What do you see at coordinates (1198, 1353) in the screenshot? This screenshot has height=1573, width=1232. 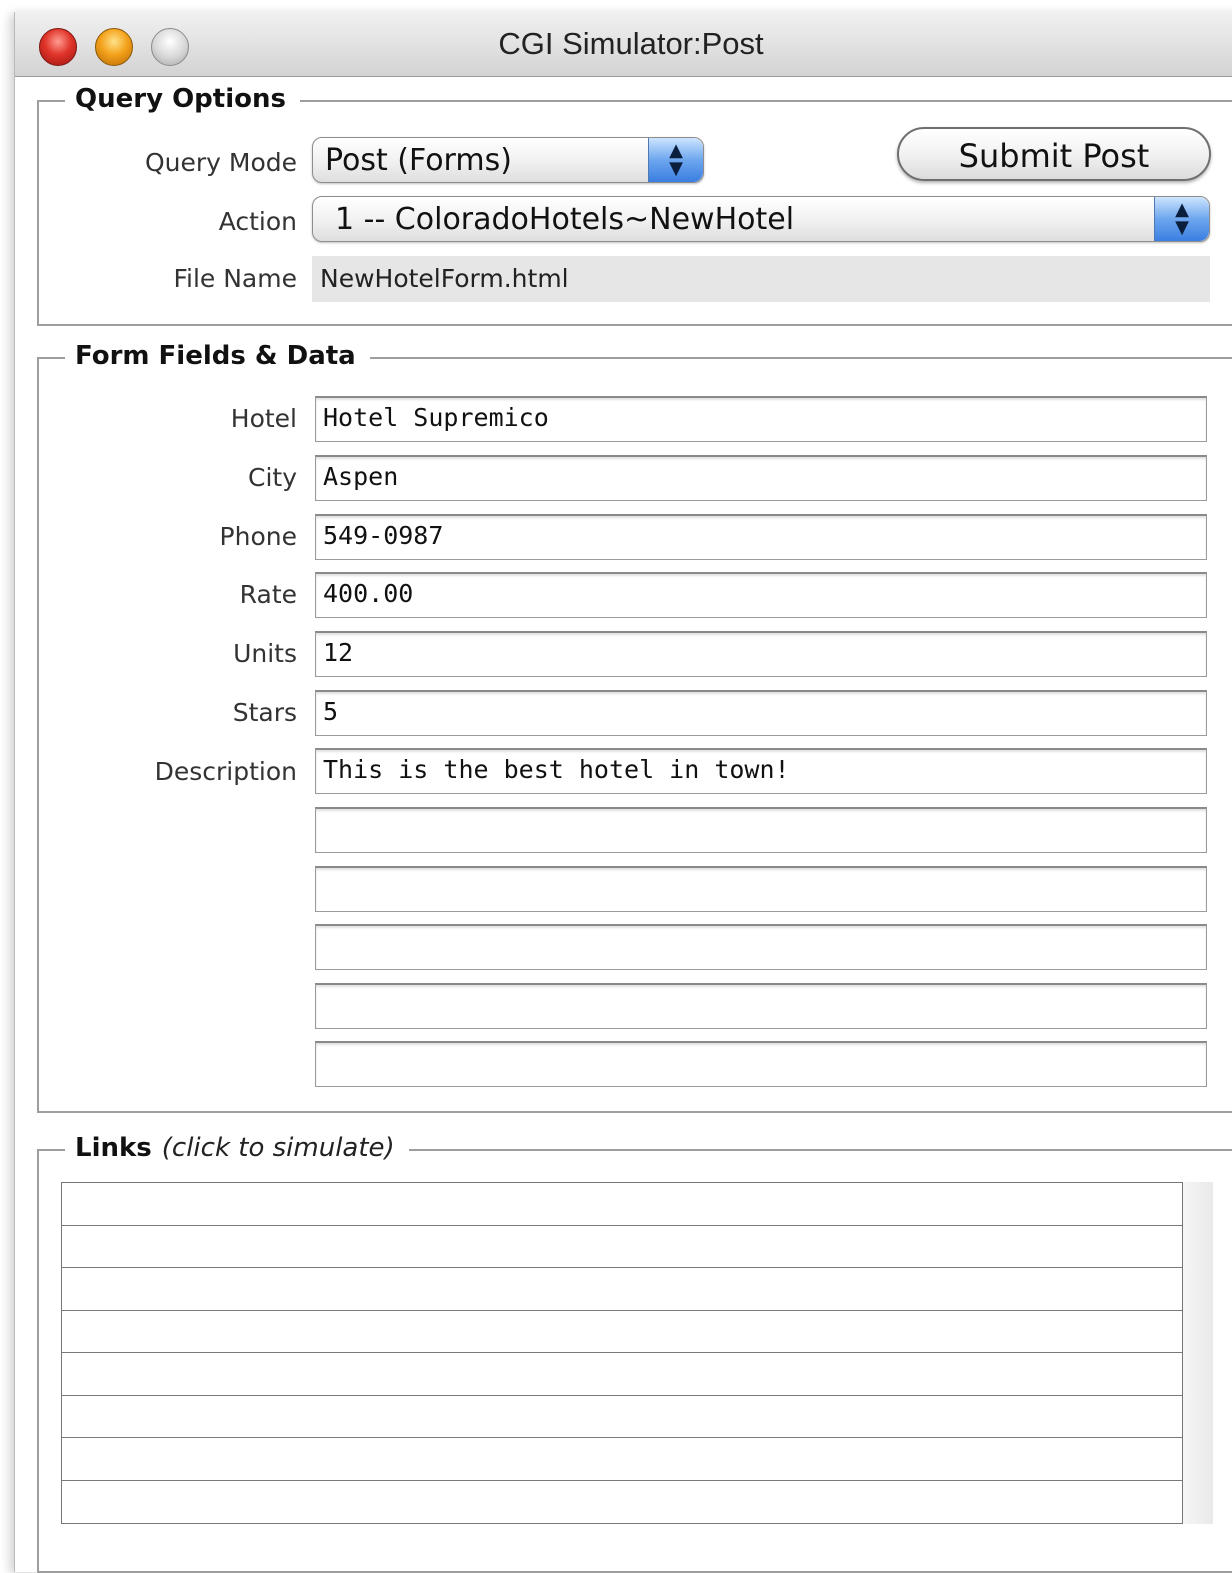 I see `links-scrollbar` at bounding box center [1198, 1353].